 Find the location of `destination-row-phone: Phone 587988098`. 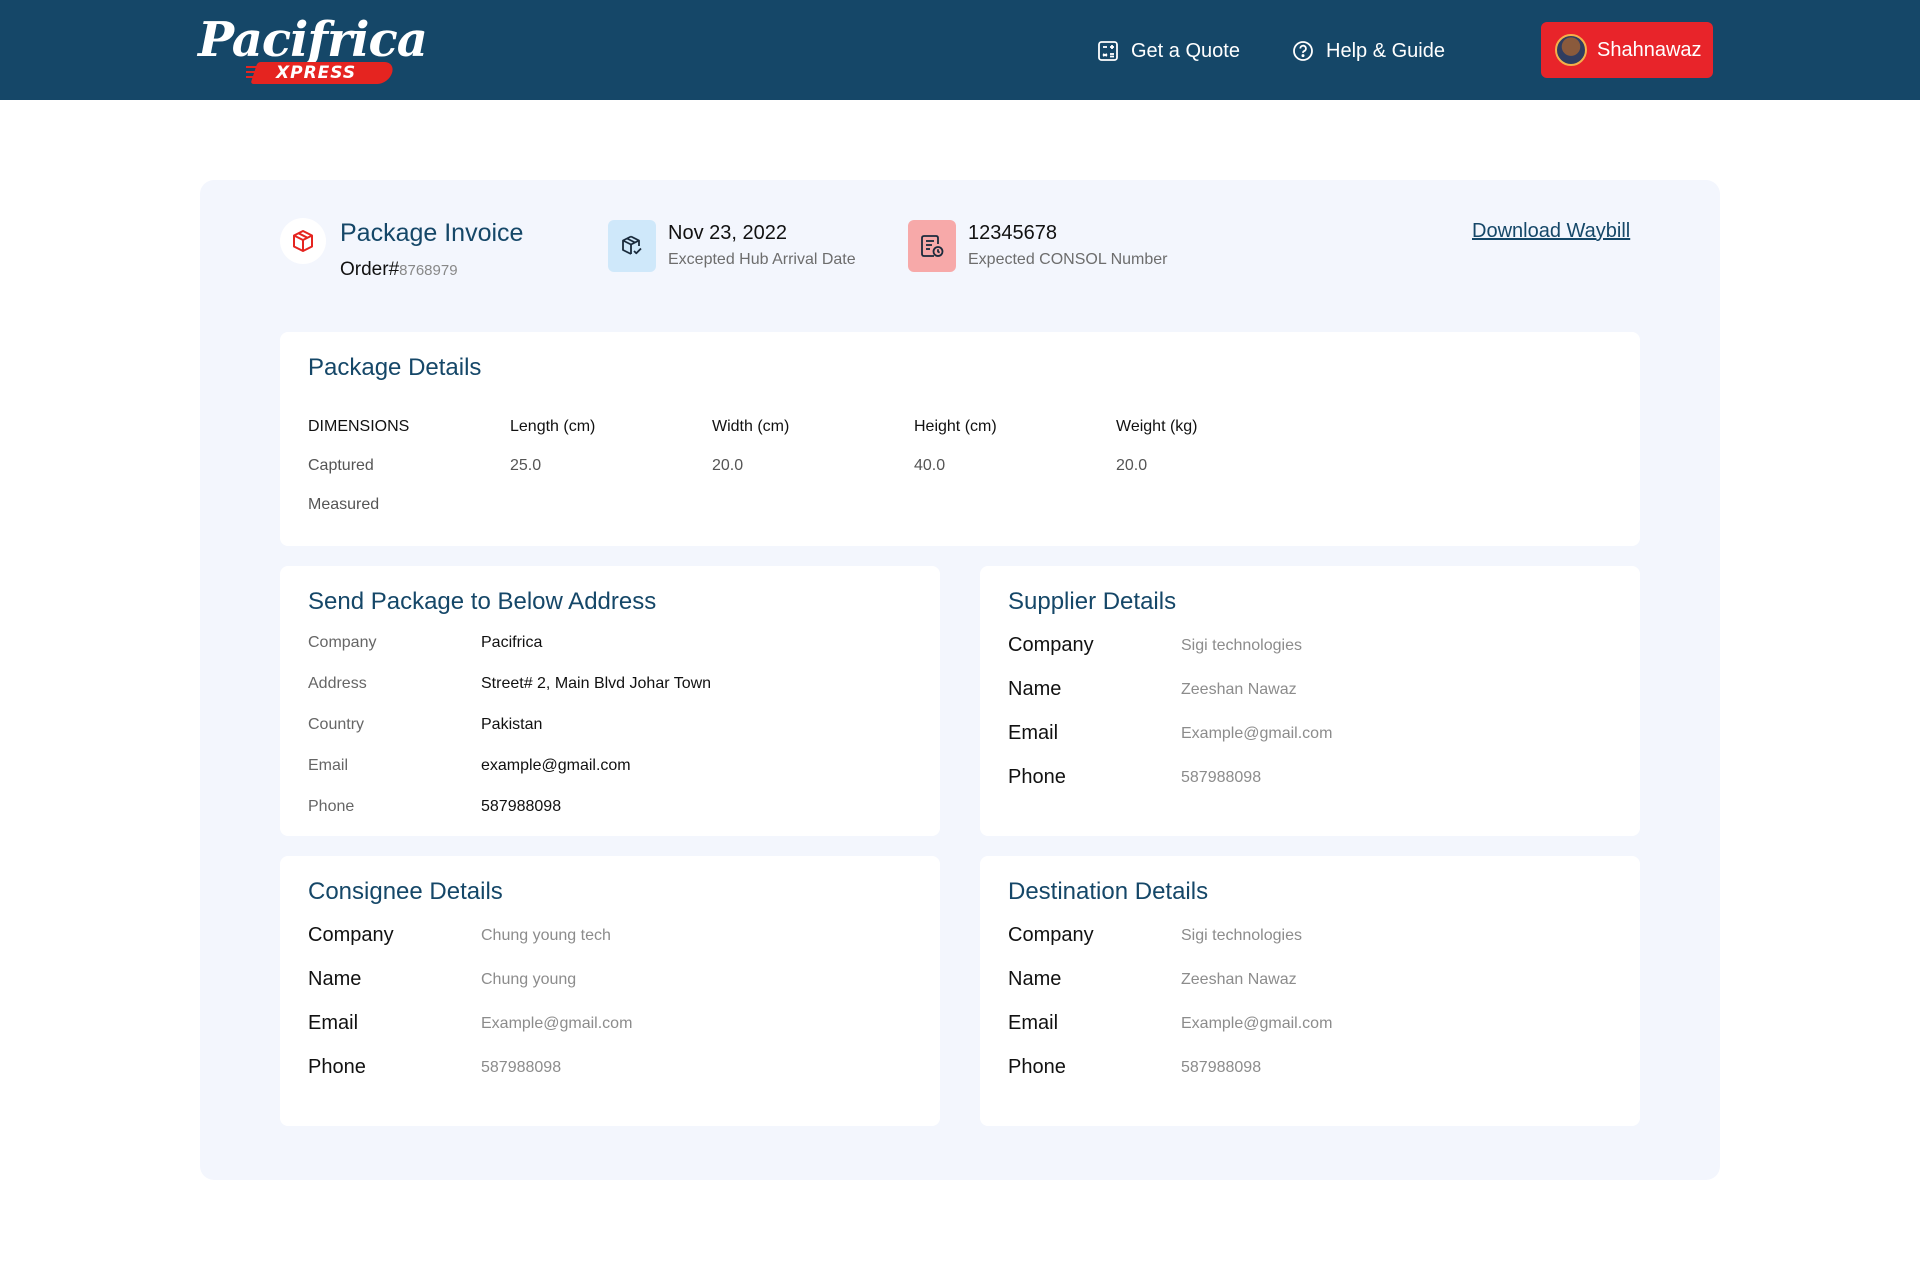

destination-row-phone: Phone 587988098 is located at coordinates (1134, 1067).